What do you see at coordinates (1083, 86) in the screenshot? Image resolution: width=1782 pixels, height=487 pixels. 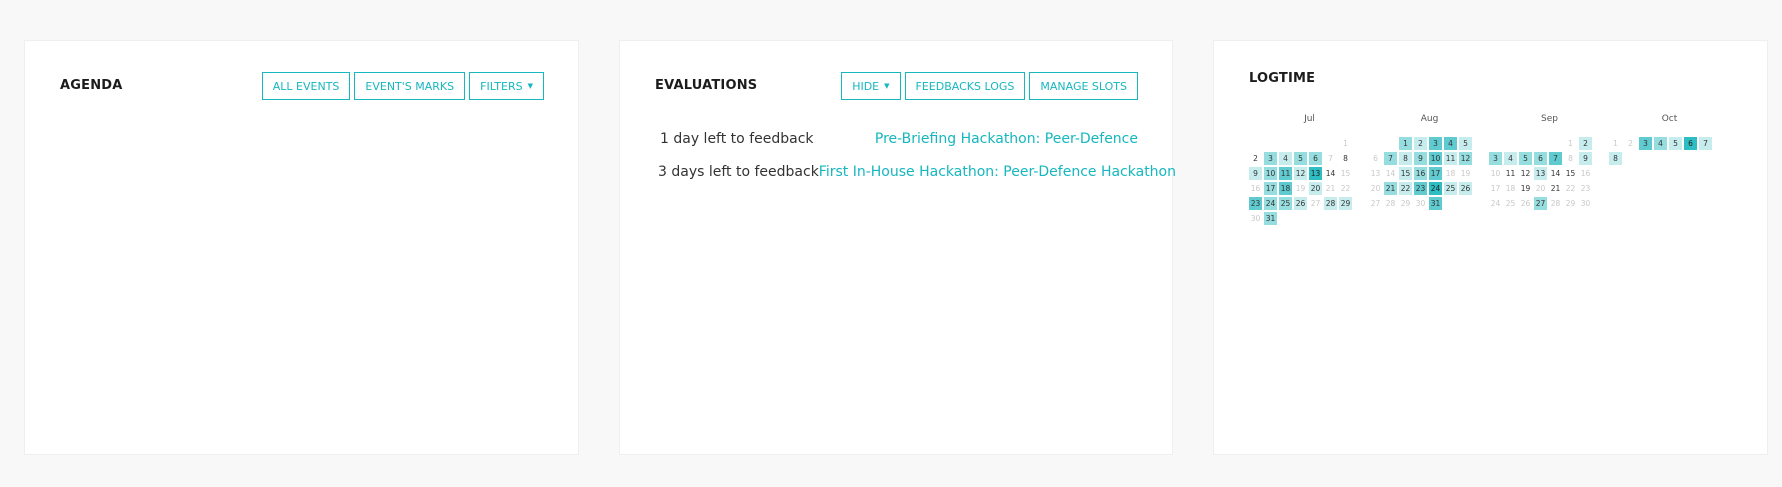 I see `manage-slots-button: MANAGE SLOTS` at bounding box center [1083, 86].